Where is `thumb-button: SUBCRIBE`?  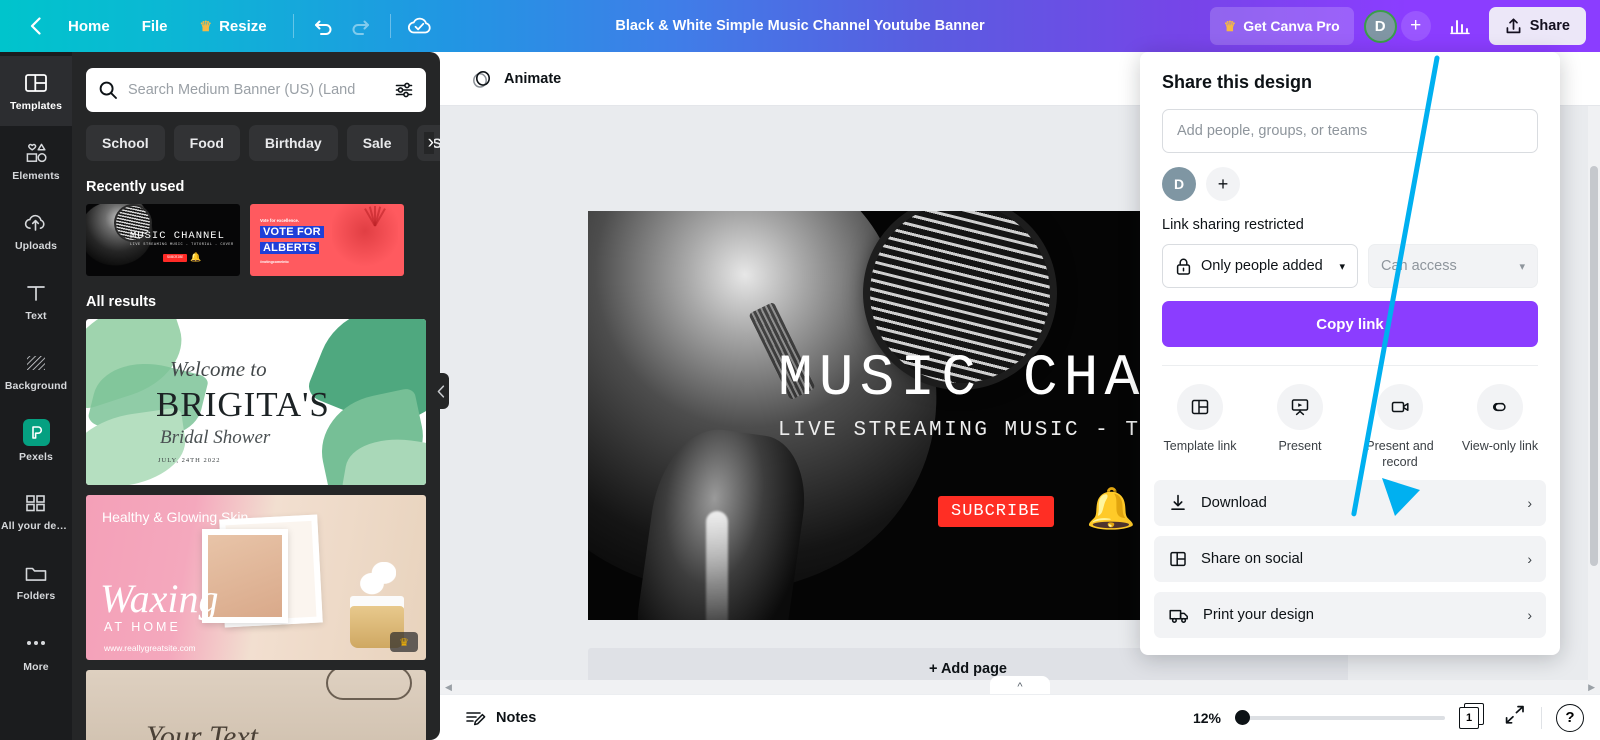 thumb-button: SUBCRIBE is located at coordinates (175, 258).